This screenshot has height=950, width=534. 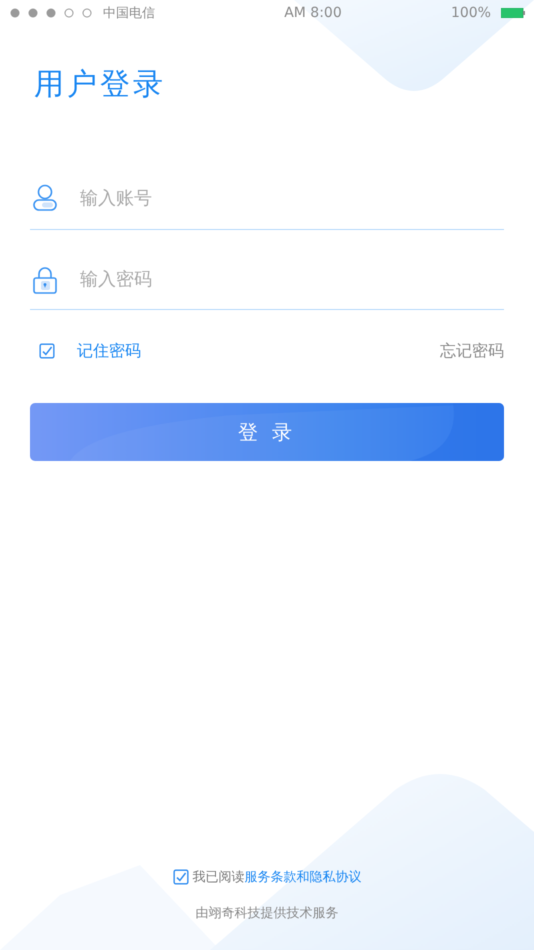 What do you see at coordinates (129, 13) in the screenshot?
I see `carrier-name: 中国电信` at bounding box center [129, 13].